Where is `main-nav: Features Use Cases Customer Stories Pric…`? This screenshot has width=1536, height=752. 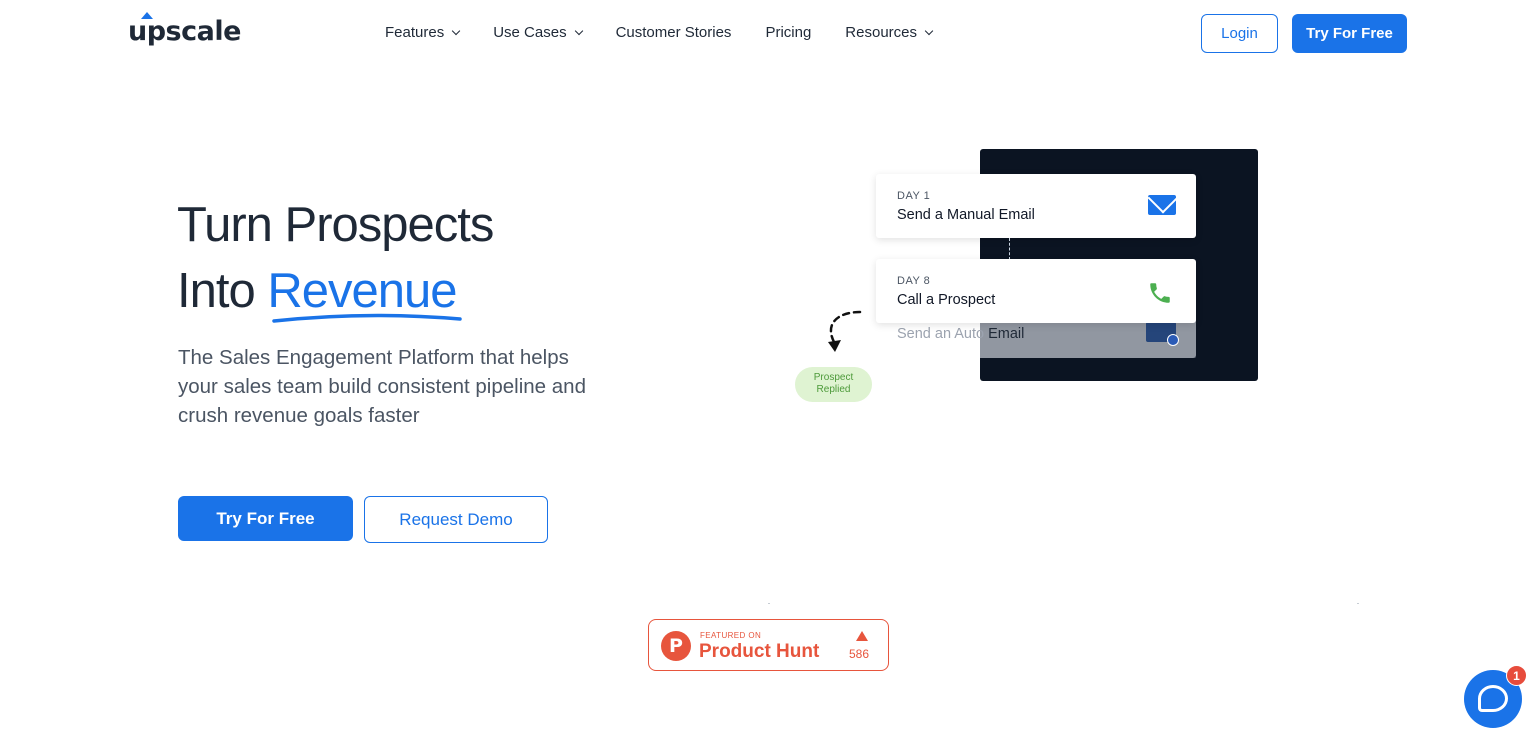
main-nav: Features Use Cases Customer Stories Pric… is located at coordinates (675, 32).